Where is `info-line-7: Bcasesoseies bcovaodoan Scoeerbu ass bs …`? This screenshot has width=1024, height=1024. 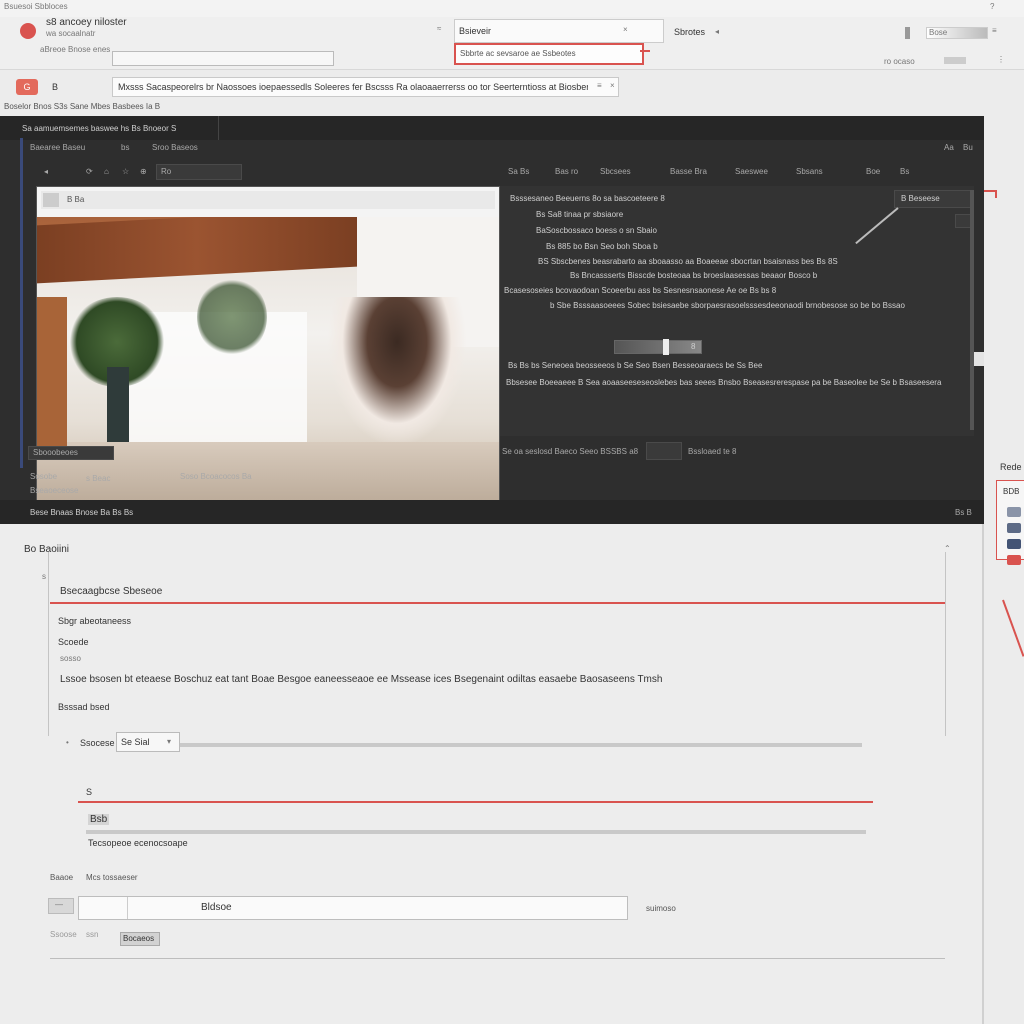 info-line-7: Bcasesoseies bcovaodoan Scoeerbu ass bs … is located at coordinates (640, 290).